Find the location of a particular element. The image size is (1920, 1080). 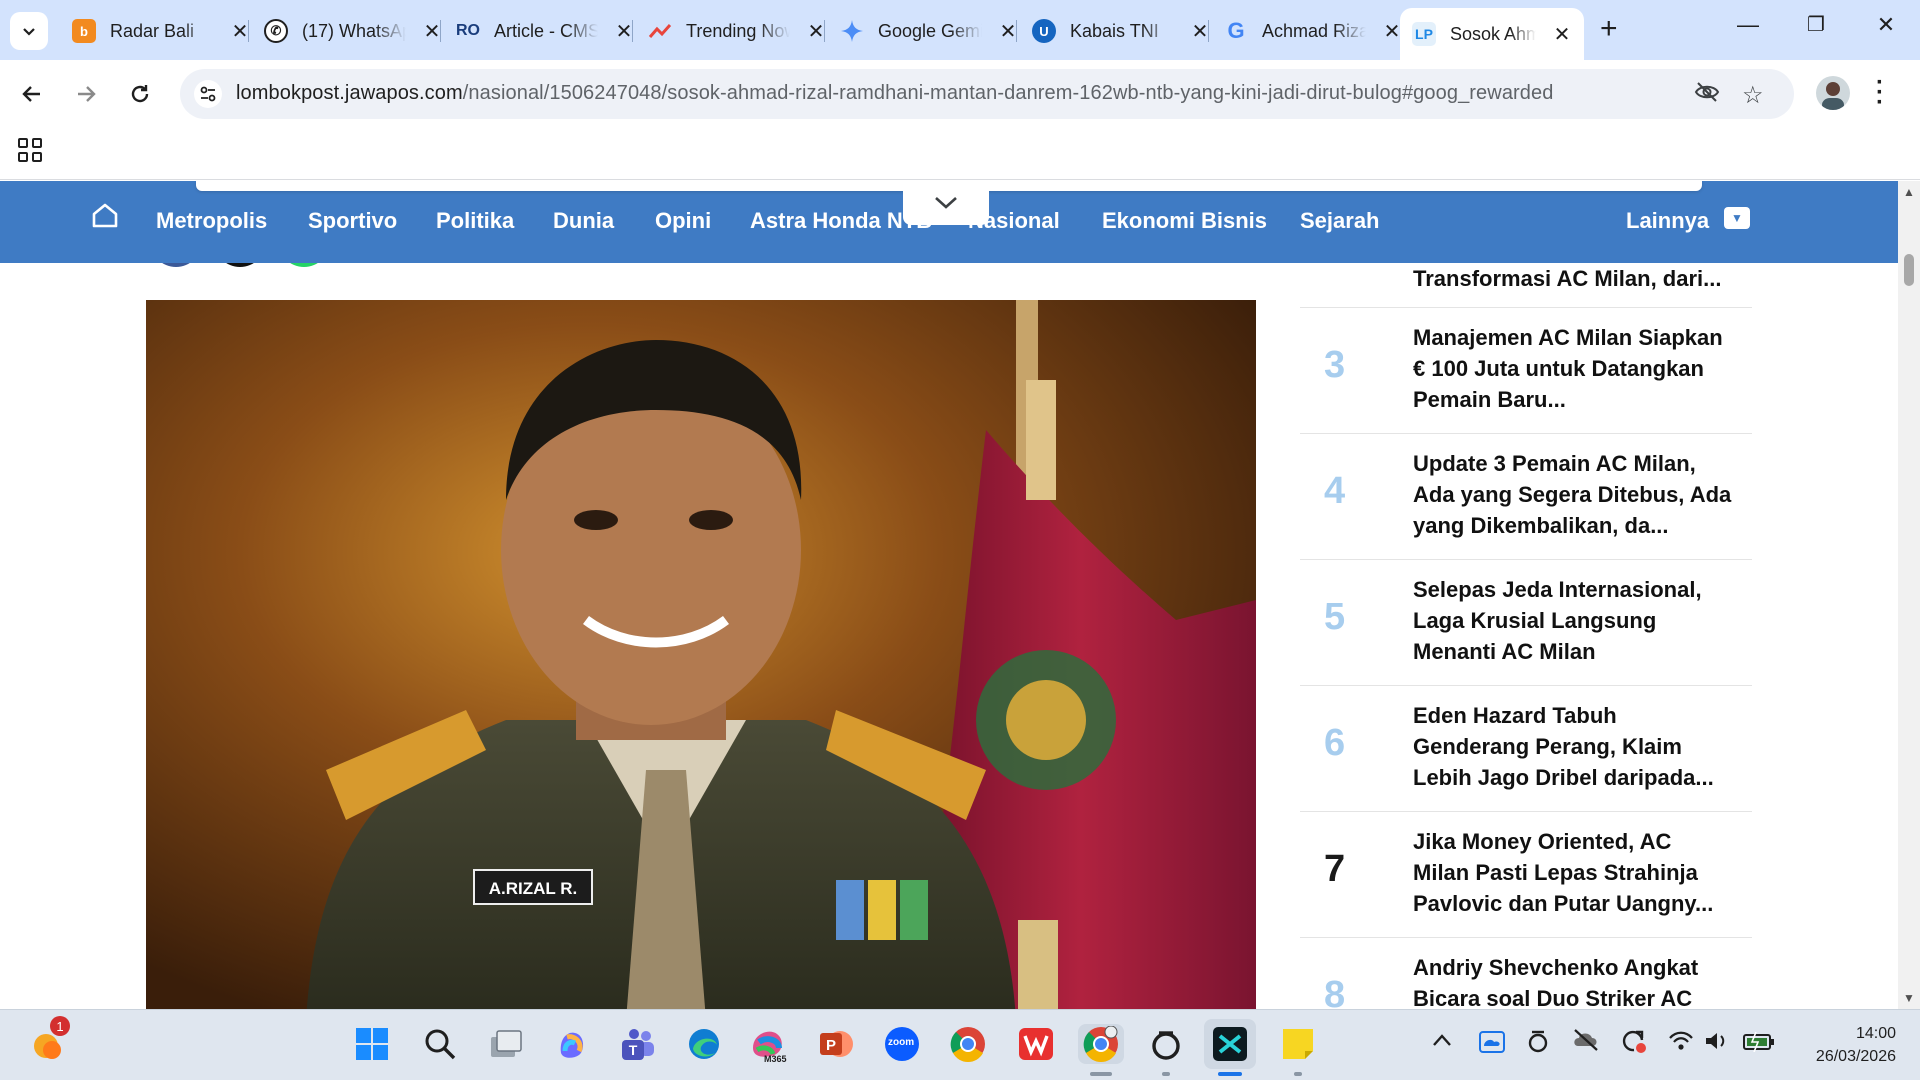

windows-taskbar: 1 T M365 P zoom 14:00 26/03/2026 is located at coordinates (960, 1044).